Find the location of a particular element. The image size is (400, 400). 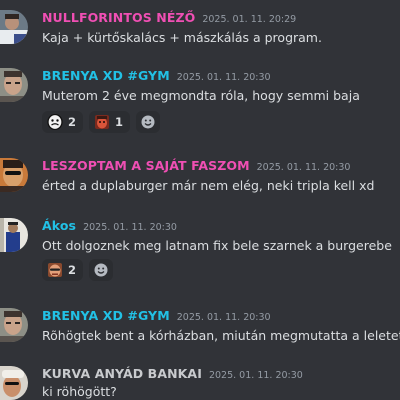

reaction-bar: 2 is located at coordinates (78, 270).